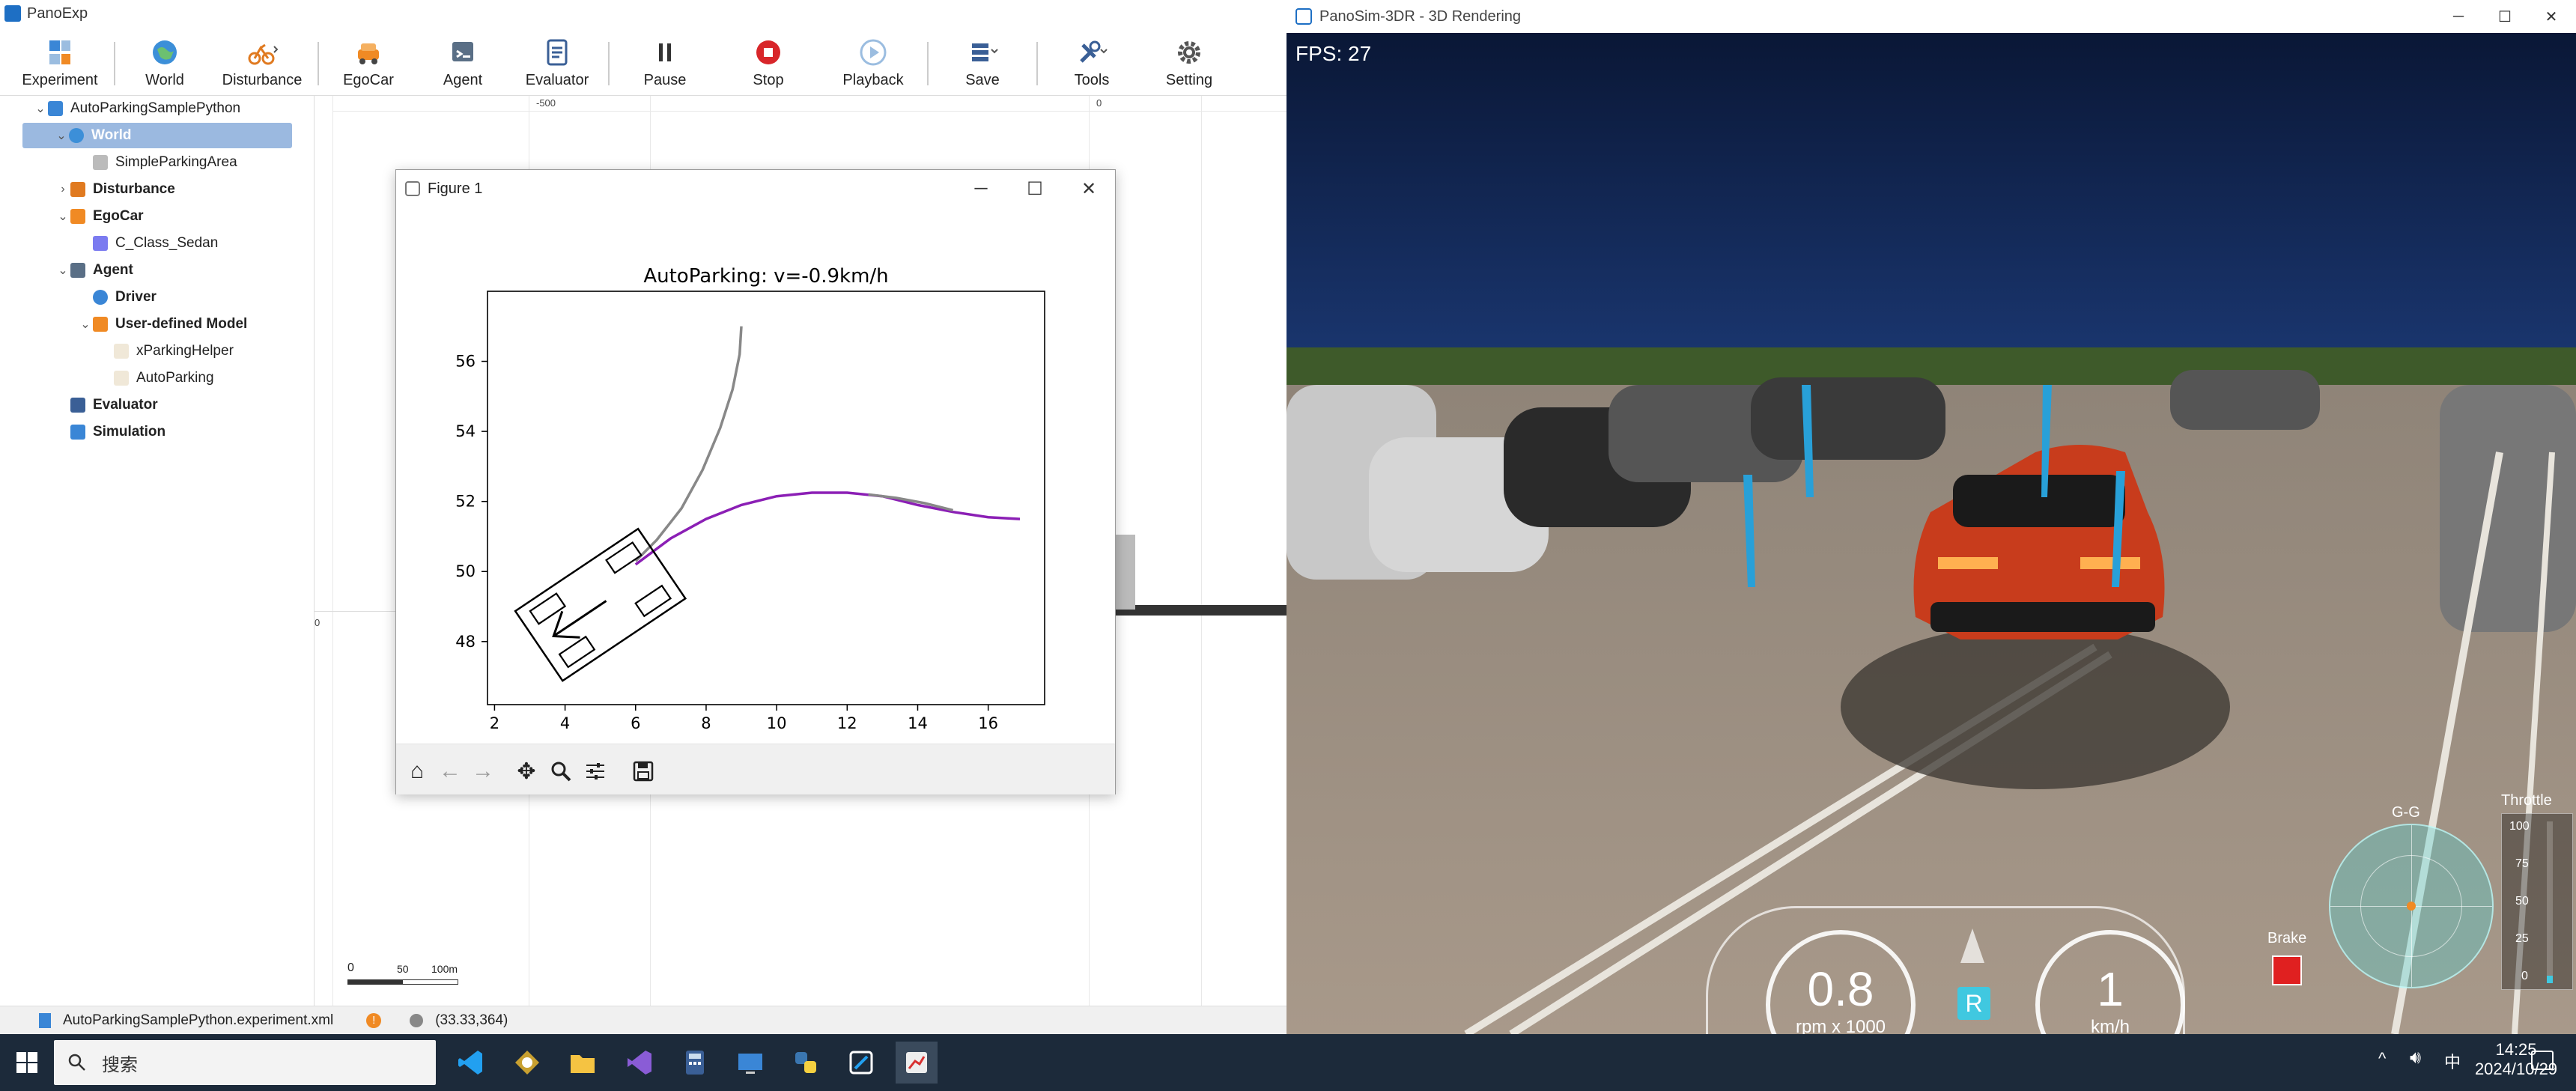 Image resolution: width=2576 pixels, height=1091 pixels. Describe the element at coordinates (465, 502) in the screenshot. I see `y-tick-label: 52` at that location.